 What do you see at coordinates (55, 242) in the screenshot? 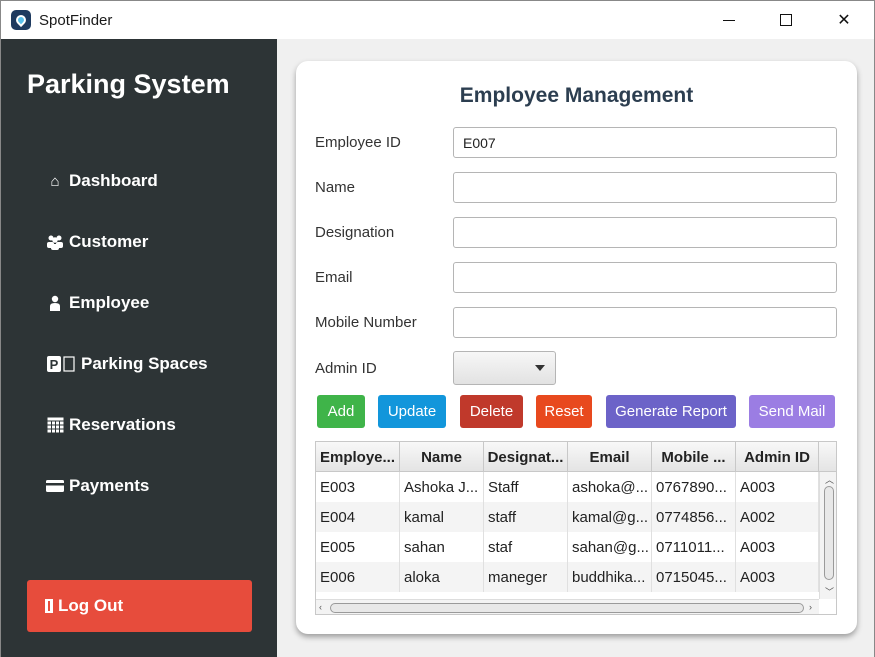
I see `users-icon` at bounding box center [55, 242].